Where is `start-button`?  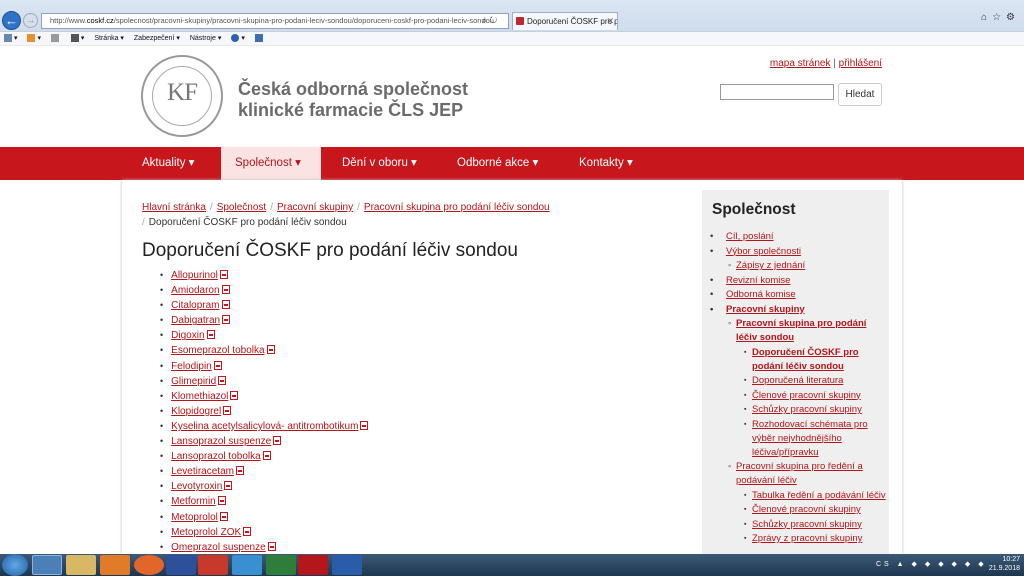 start-button is located at coordinates (15, 565).